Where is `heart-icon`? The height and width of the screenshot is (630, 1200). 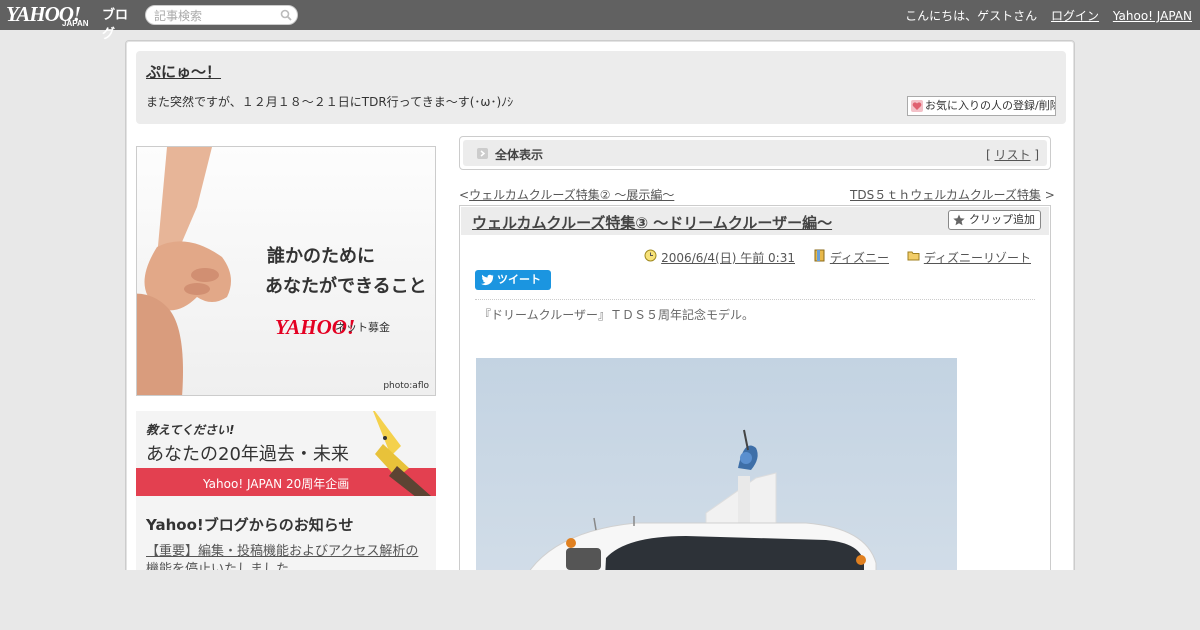
heart-icon is located at coordinates (917, 106).